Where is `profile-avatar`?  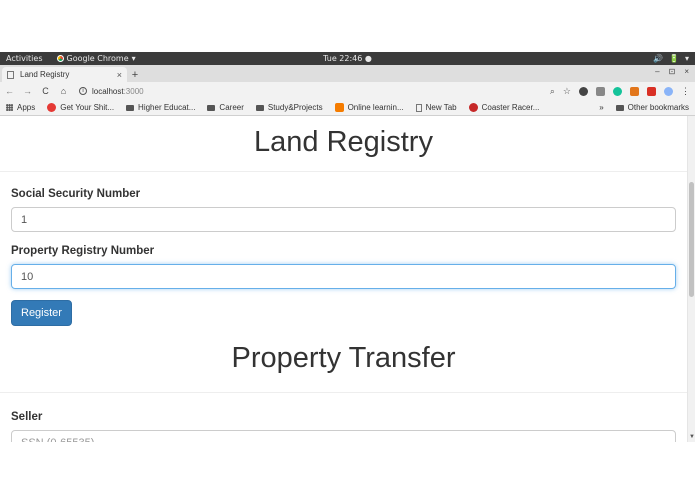
profile-avatar is located at coordinates (668, 91).